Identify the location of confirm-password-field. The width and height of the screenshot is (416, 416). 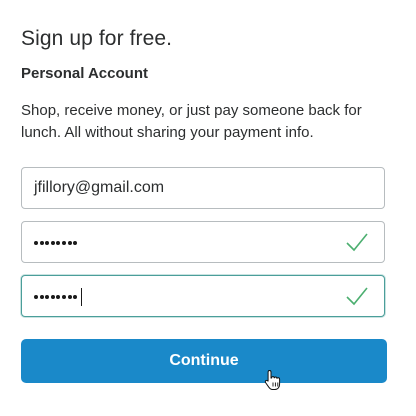
(203, 296).